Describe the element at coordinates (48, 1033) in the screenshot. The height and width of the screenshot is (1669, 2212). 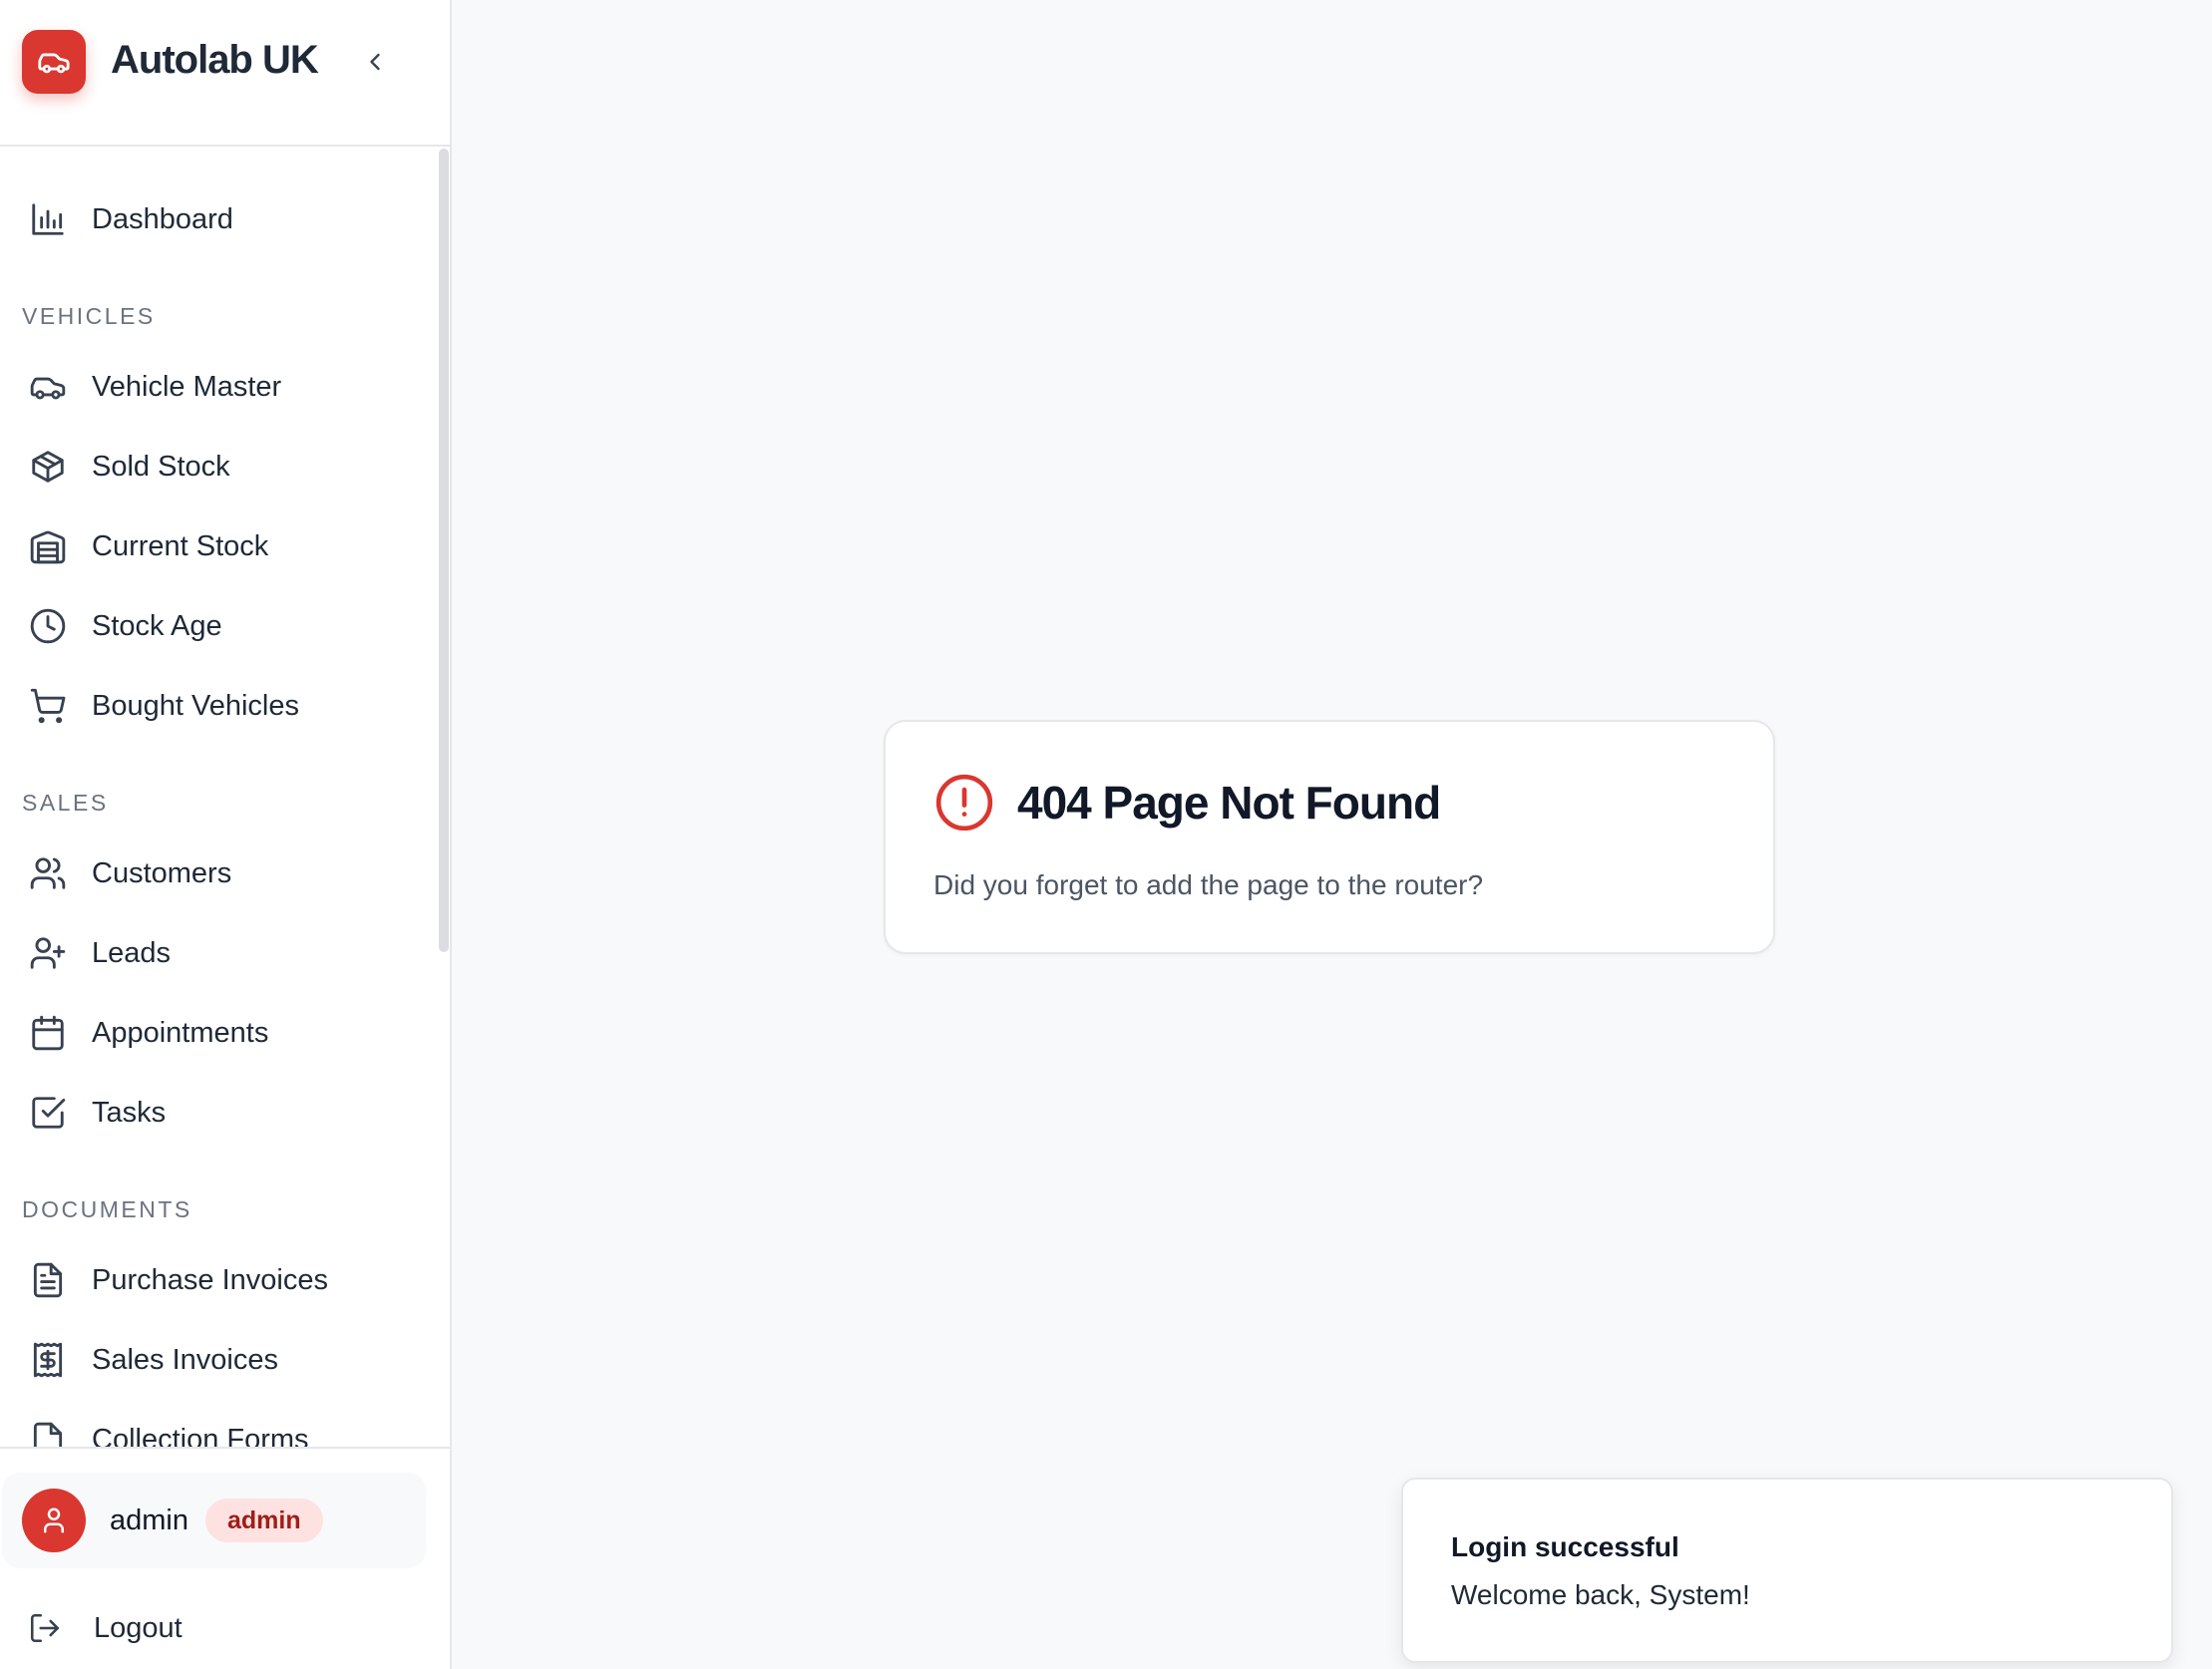
I see `calendar-icon` at that location.